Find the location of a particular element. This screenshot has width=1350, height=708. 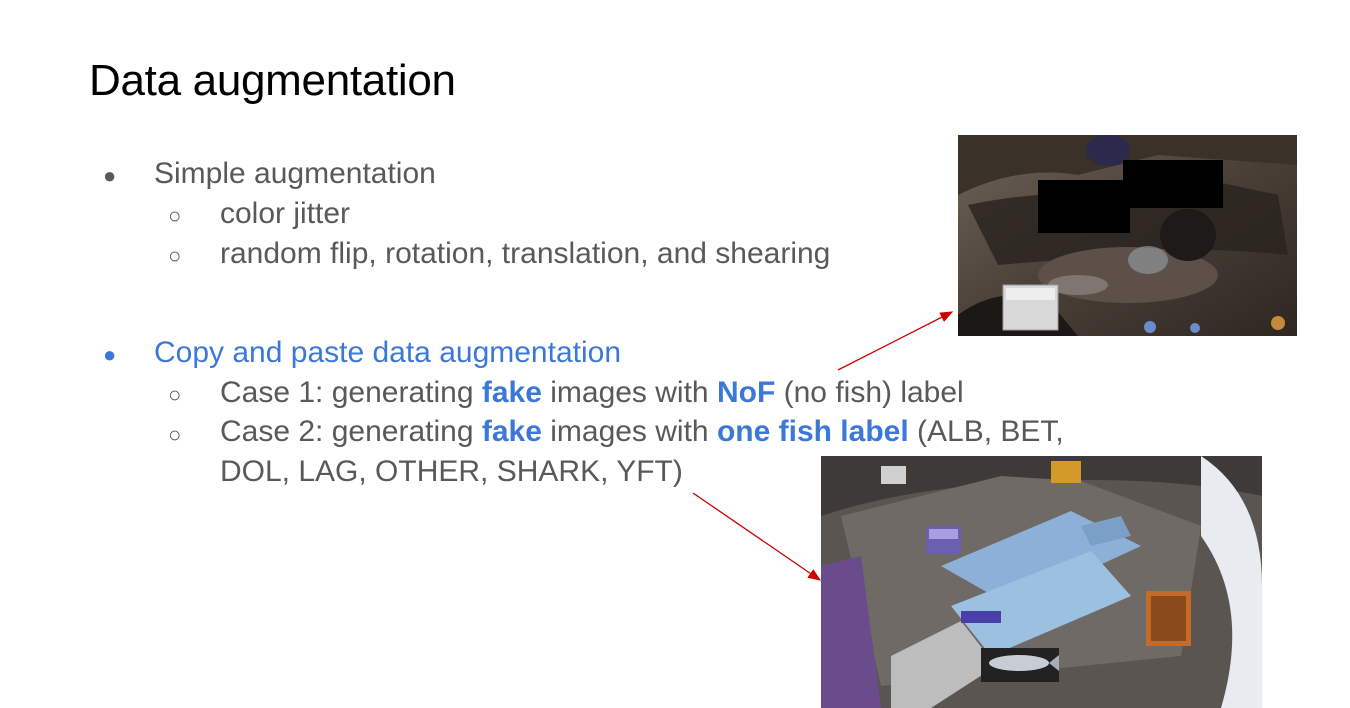

arrow-to-nof-photo is located at coordinates (895, 341).